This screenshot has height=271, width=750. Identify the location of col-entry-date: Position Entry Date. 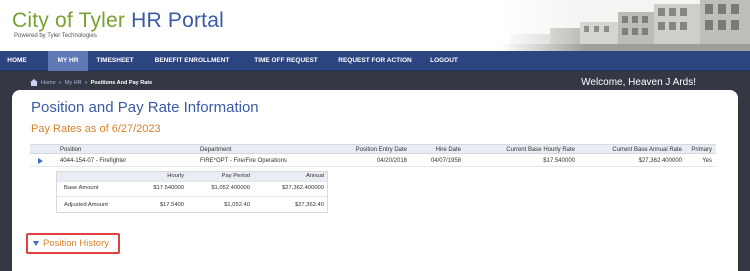
(381, 150).